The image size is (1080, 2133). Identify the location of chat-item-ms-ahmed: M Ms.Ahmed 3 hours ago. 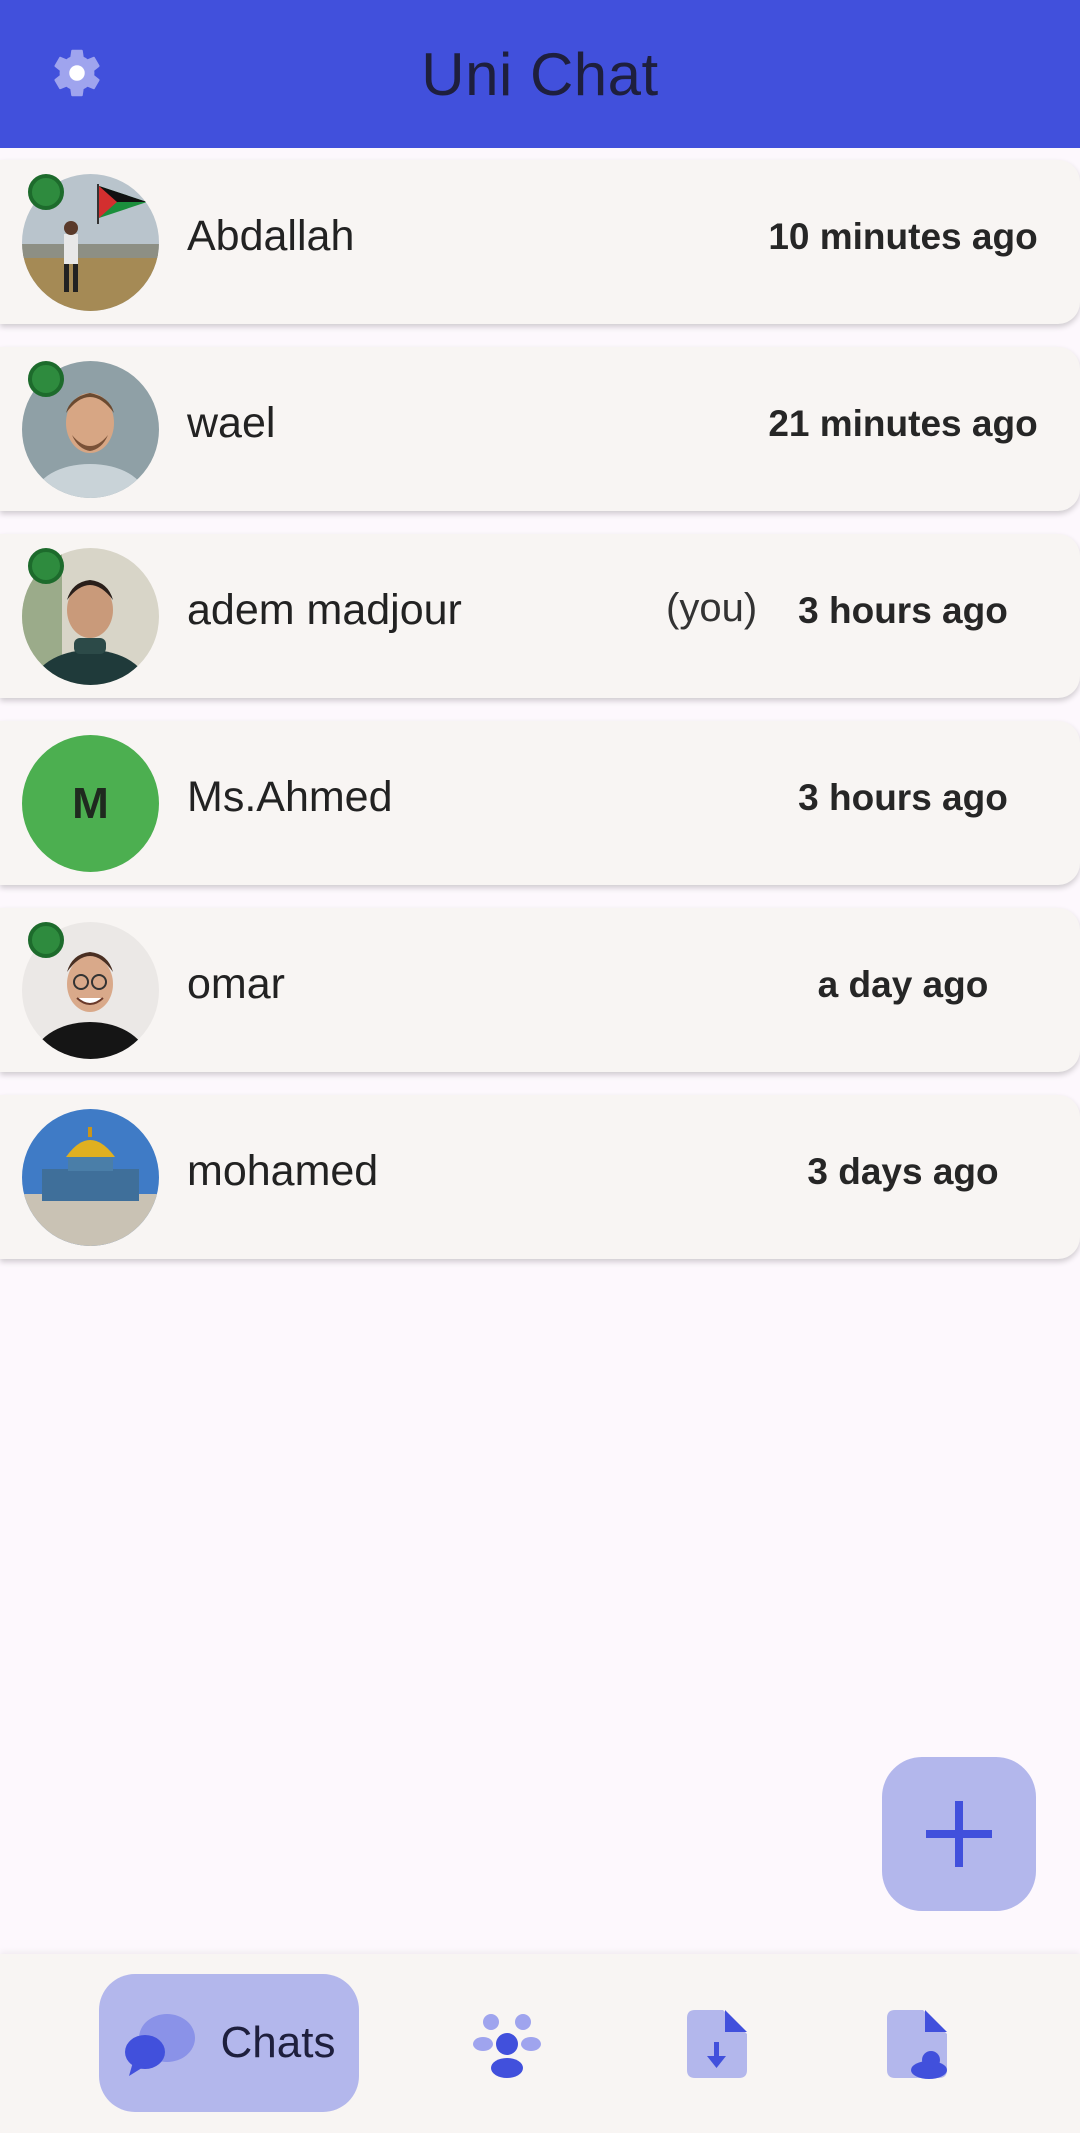
(540, 803).